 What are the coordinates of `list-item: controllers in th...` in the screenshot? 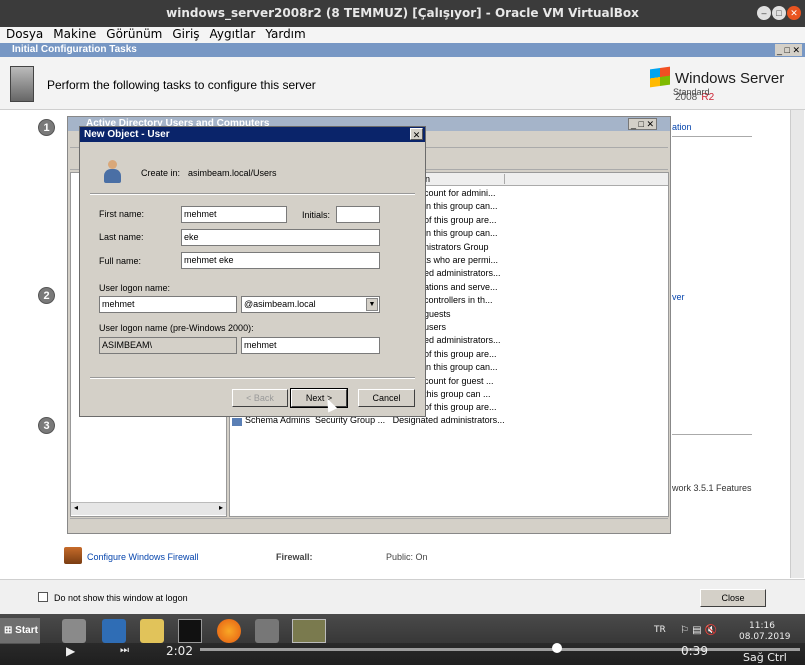 It's located at (458, 300).